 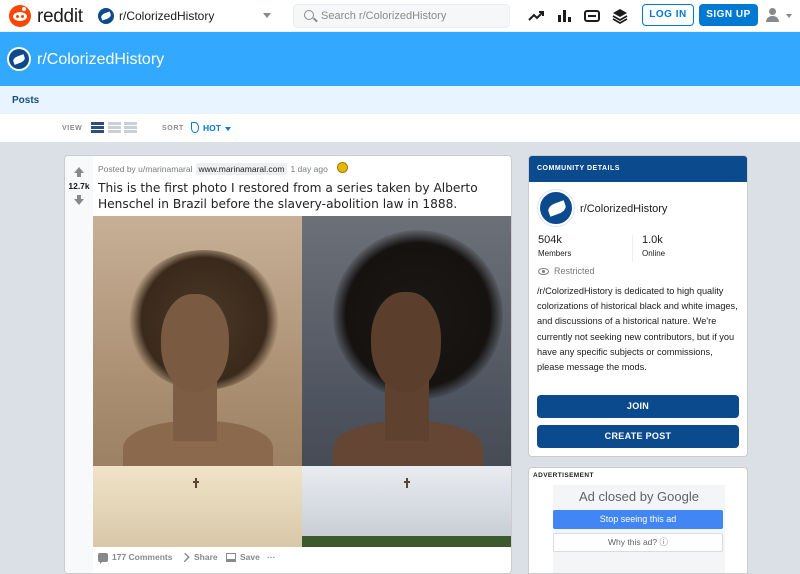 I want to click on online-stat: 1.0k Online, so click(x=653, y=246).